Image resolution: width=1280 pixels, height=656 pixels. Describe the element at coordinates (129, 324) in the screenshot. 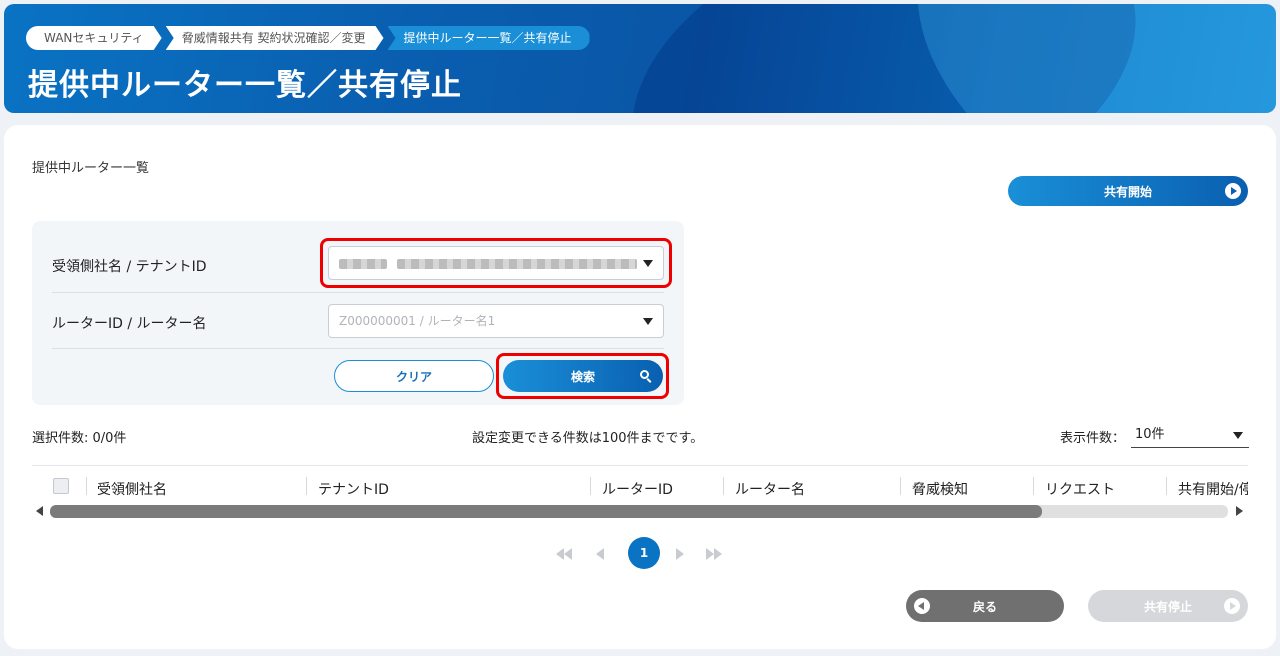

I see `router-filter-label: ルーターID / ルーター名` at that location.